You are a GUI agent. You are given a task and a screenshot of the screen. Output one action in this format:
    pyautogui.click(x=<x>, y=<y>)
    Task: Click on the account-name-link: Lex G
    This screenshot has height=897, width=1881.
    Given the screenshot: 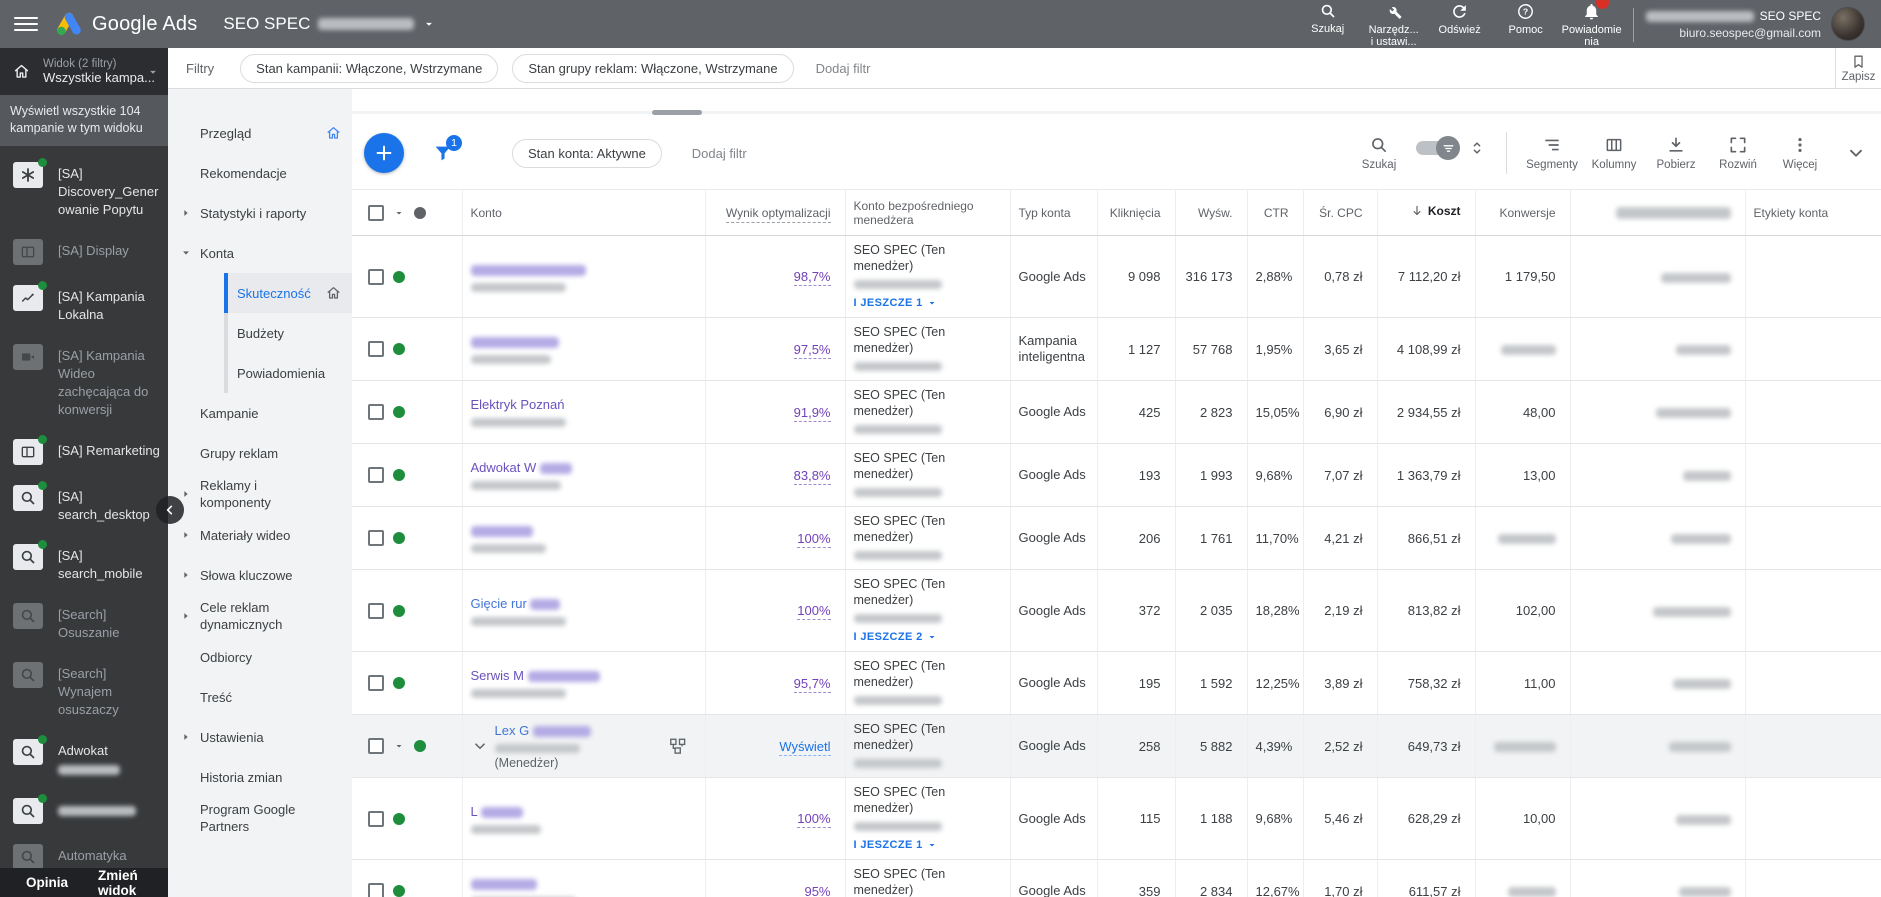 What is the action you would take?
    pyautogui.click(x=543, y=730)
    